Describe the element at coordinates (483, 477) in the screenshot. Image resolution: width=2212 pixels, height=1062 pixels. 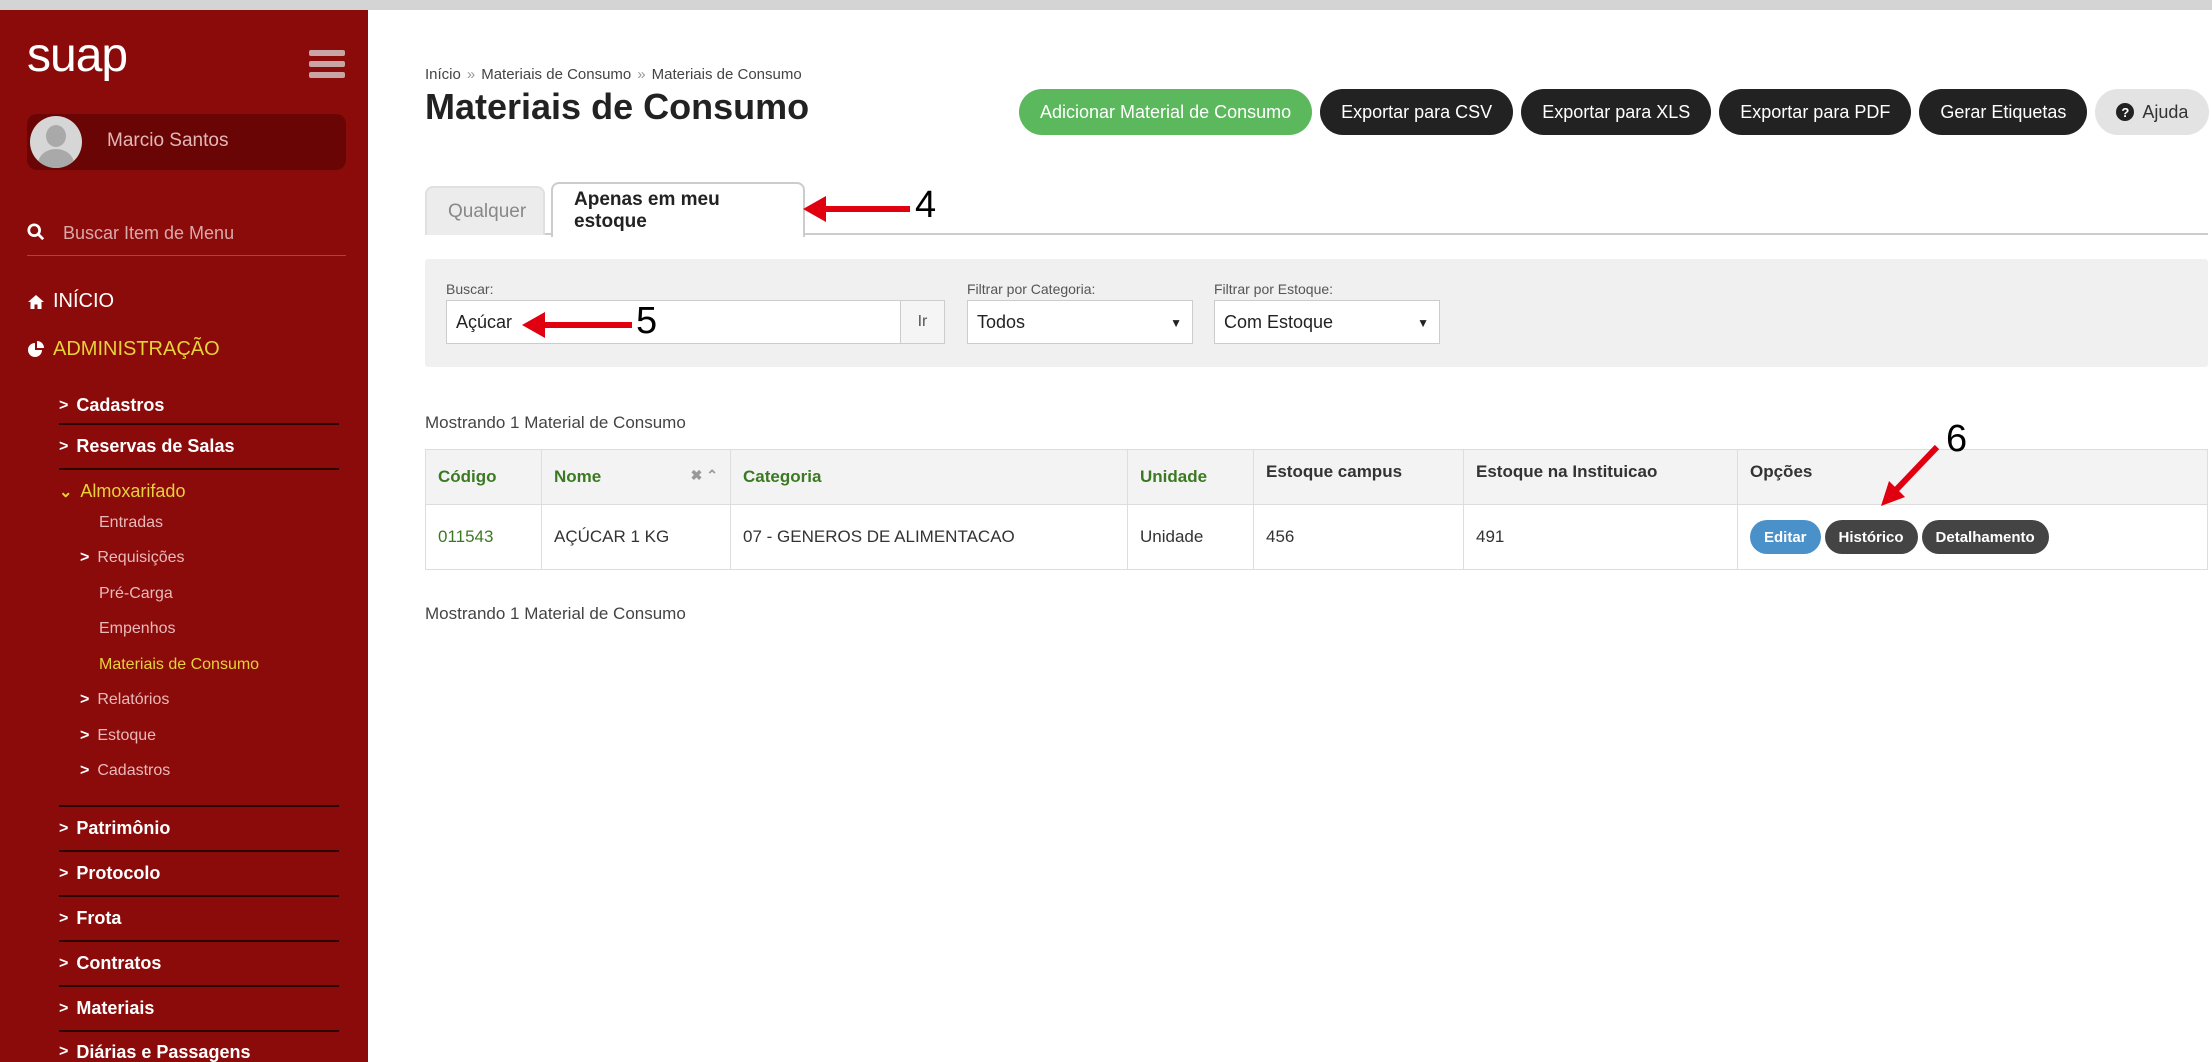
I see `col-codigo: Código` at that location.